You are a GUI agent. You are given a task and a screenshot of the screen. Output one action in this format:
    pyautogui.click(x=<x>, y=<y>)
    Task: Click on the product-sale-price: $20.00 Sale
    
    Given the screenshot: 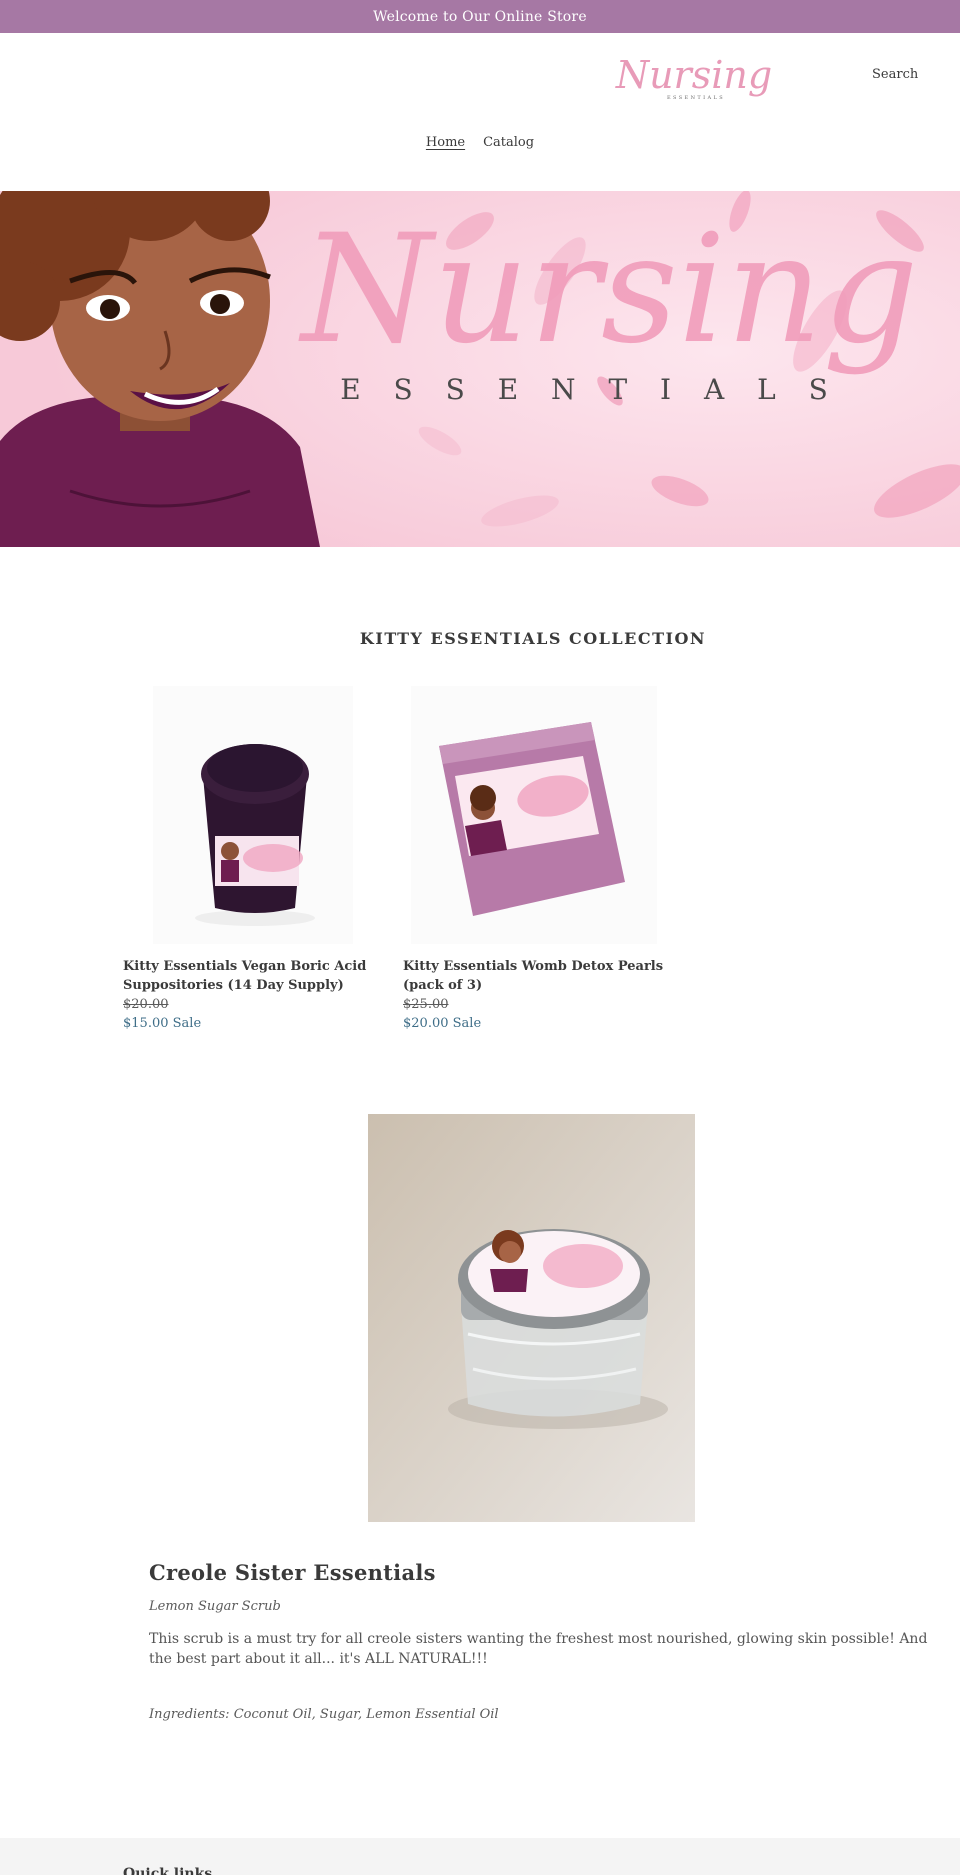 What is the action you would take?
    pyautogui.click(x=534, y=1023)
    